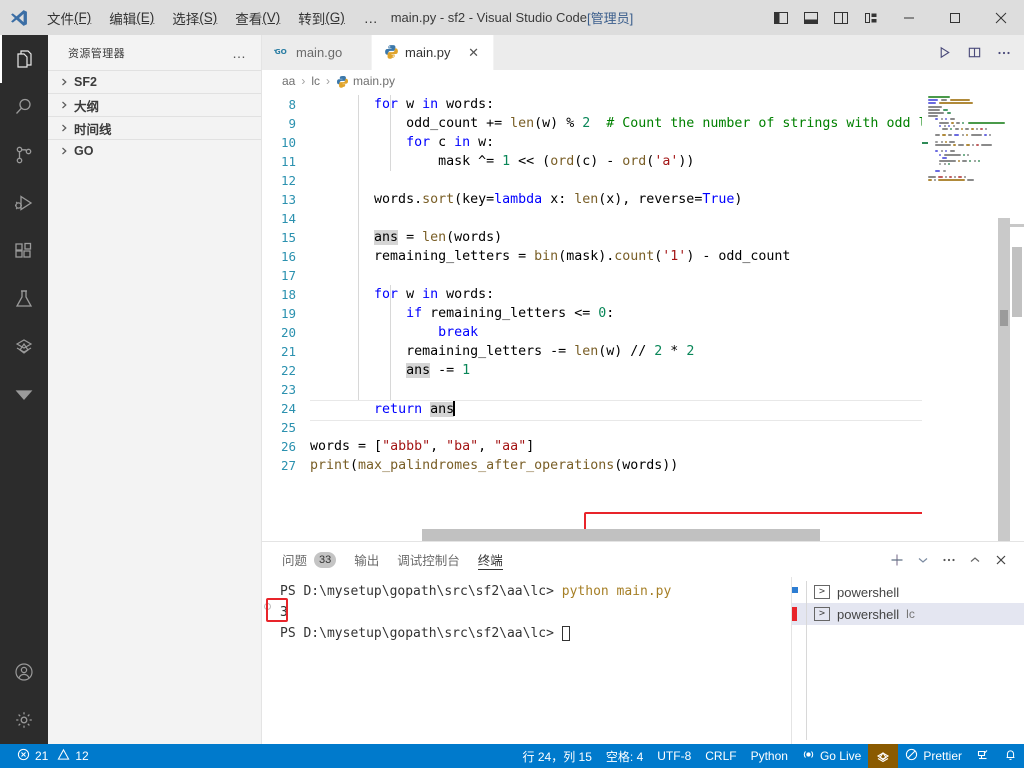  What do you see at coordinates (257, 17) in the screenshot?
I see `menu-view: 查看 (V)` at bounding box center [257, 17].